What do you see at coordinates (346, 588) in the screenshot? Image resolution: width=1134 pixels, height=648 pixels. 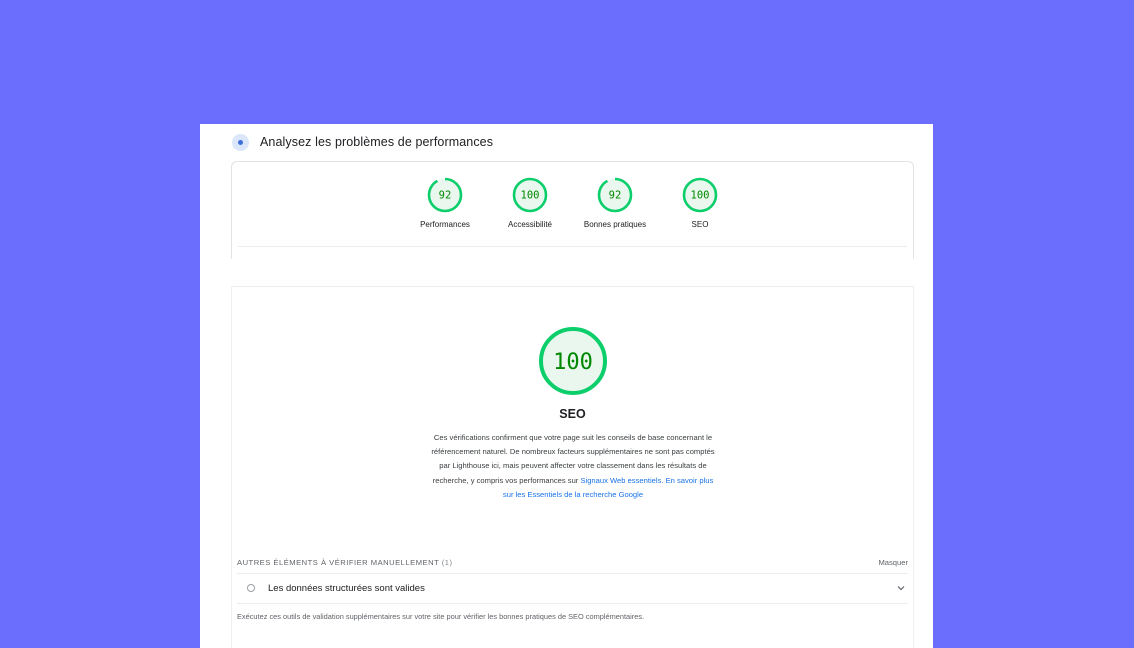 I see `audit-title: Les données structurées sont valides` at bounding box center [346, 588].